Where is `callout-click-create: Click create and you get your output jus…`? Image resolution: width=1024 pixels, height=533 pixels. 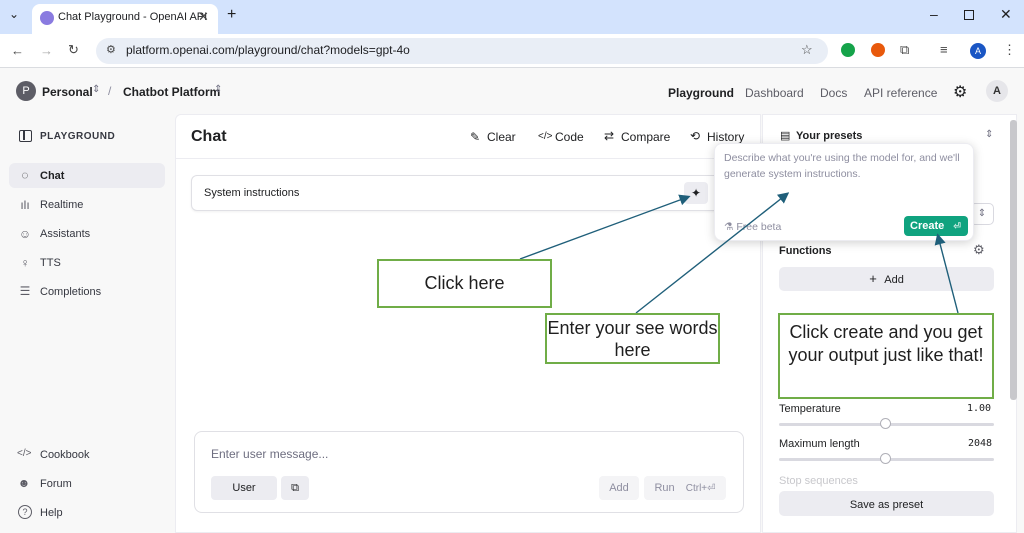
callout-click-create: Click create and you get your output jus… is located at coordinates (886, 356).